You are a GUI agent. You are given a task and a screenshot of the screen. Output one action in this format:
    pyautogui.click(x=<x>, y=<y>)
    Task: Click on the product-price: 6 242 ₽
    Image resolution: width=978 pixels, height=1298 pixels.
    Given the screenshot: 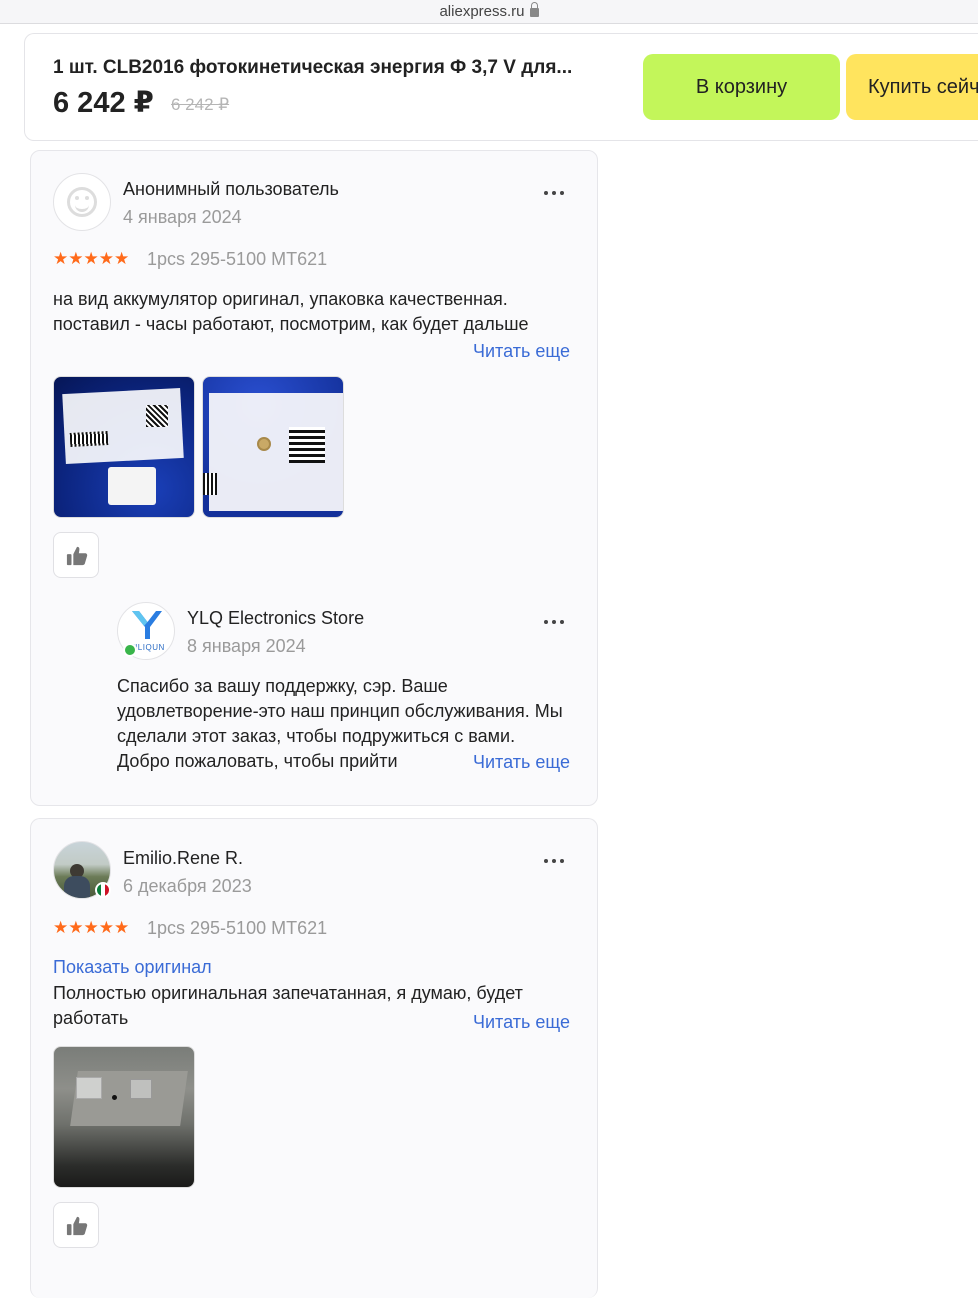 What is the action you would take?
    pyautogui.click(x=103, y=103)
    